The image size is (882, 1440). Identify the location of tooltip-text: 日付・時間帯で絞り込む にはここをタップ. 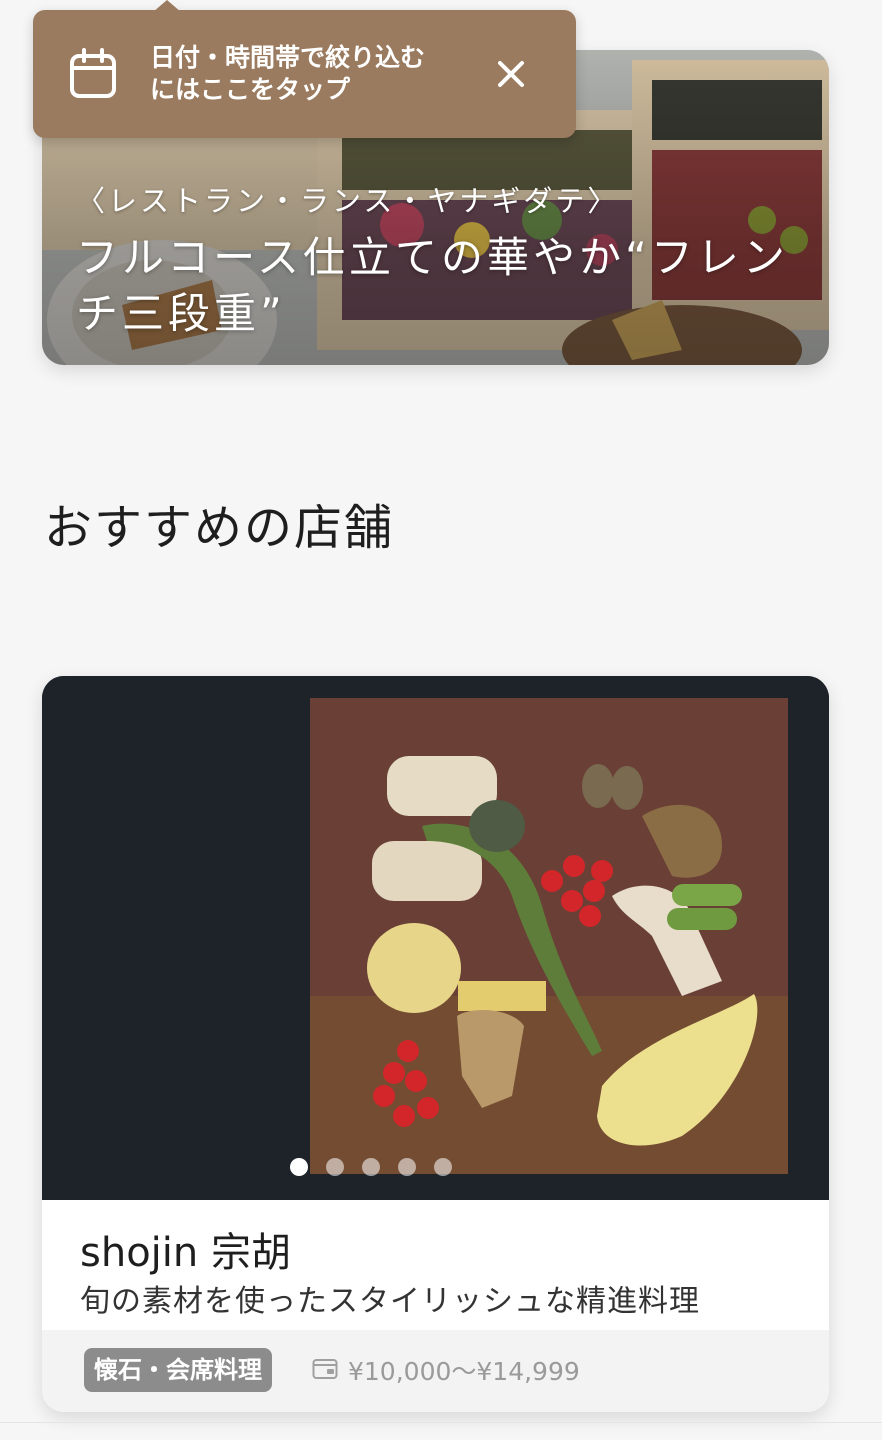
(315, 74).